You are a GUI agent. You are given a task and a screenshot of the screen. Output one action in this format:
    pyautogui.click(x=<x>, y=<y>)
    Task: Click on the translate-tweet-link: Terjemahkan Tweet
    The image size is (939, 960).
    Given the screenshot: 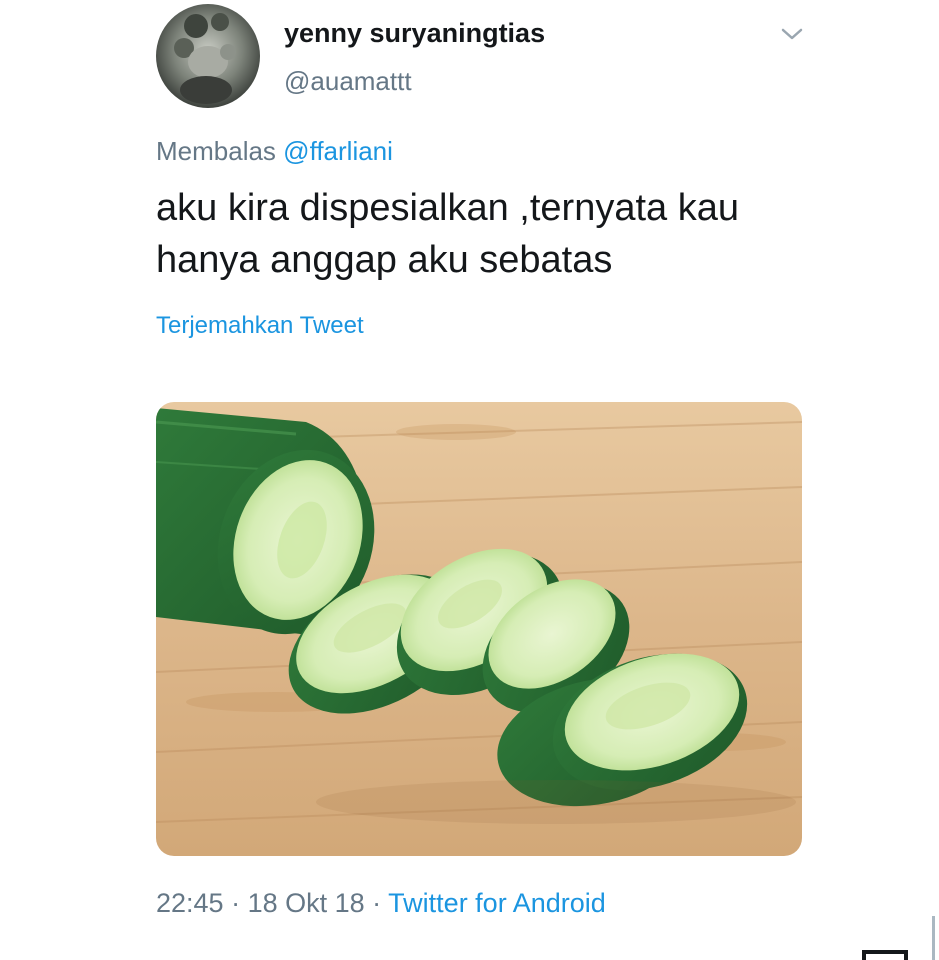 What is the action you would take?
    pyautogui.click(x=260, y=326)
    